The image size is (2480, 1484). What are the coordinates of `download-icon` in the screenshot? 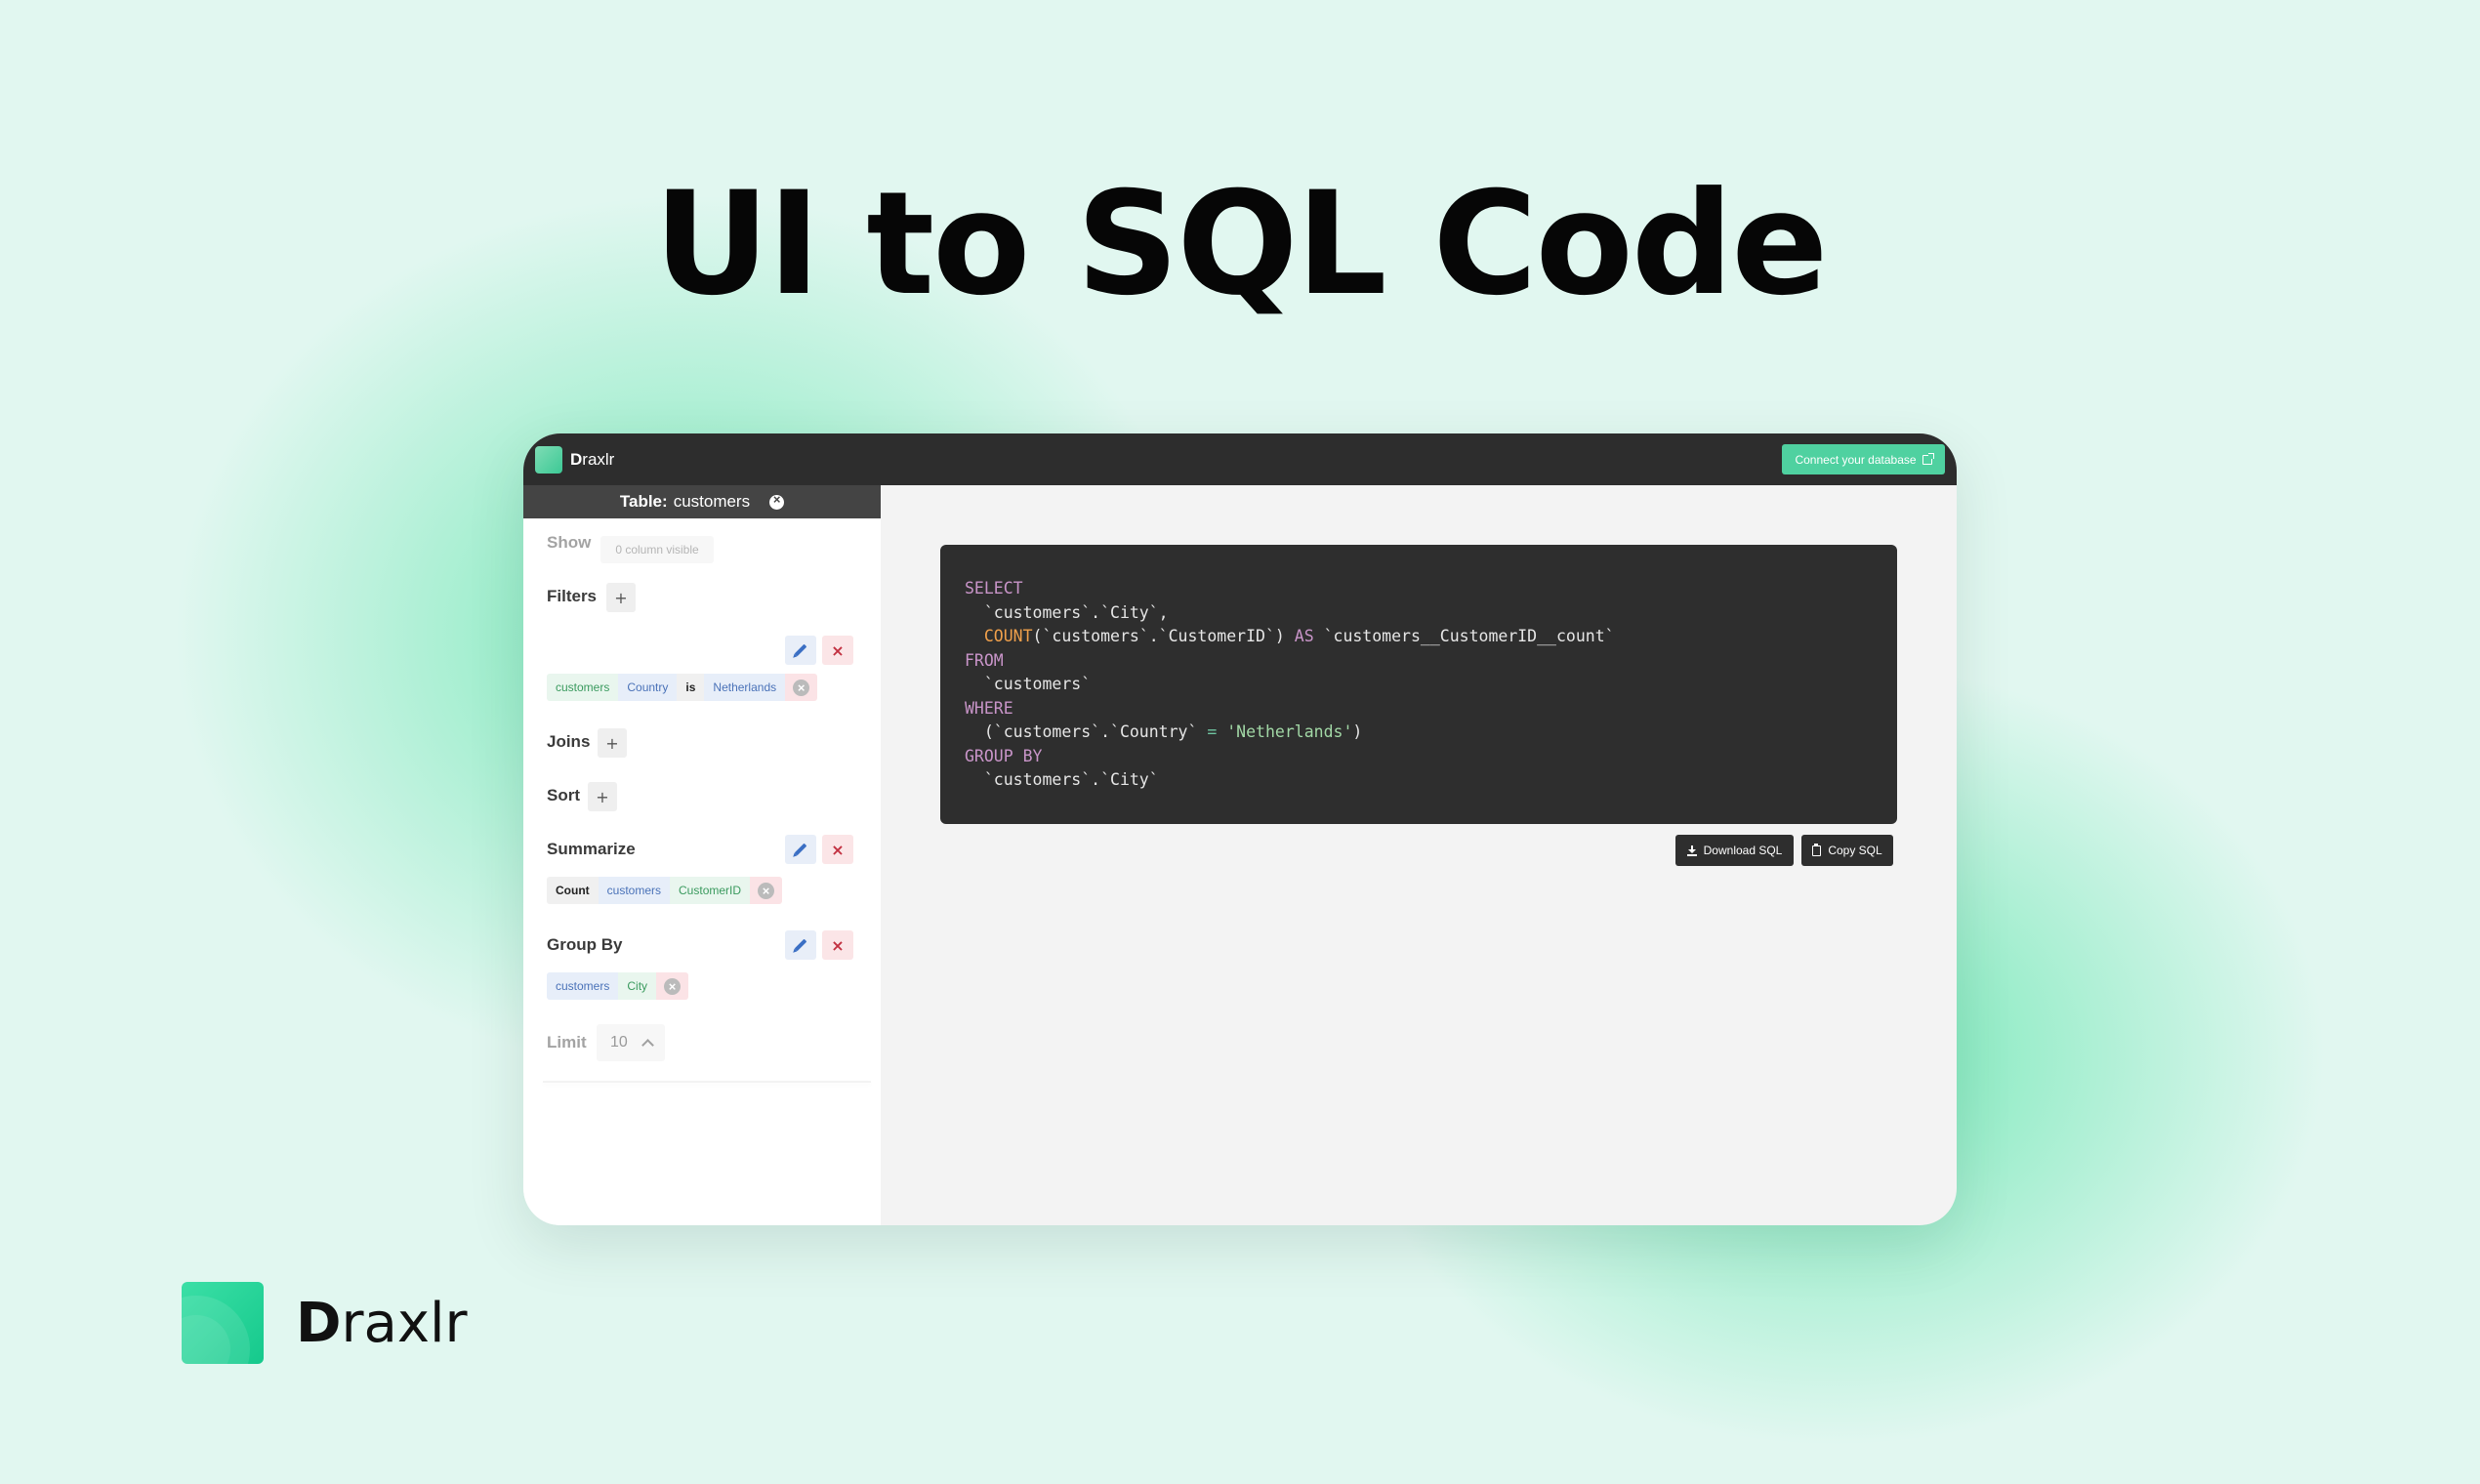 It's located at (1691, 851).